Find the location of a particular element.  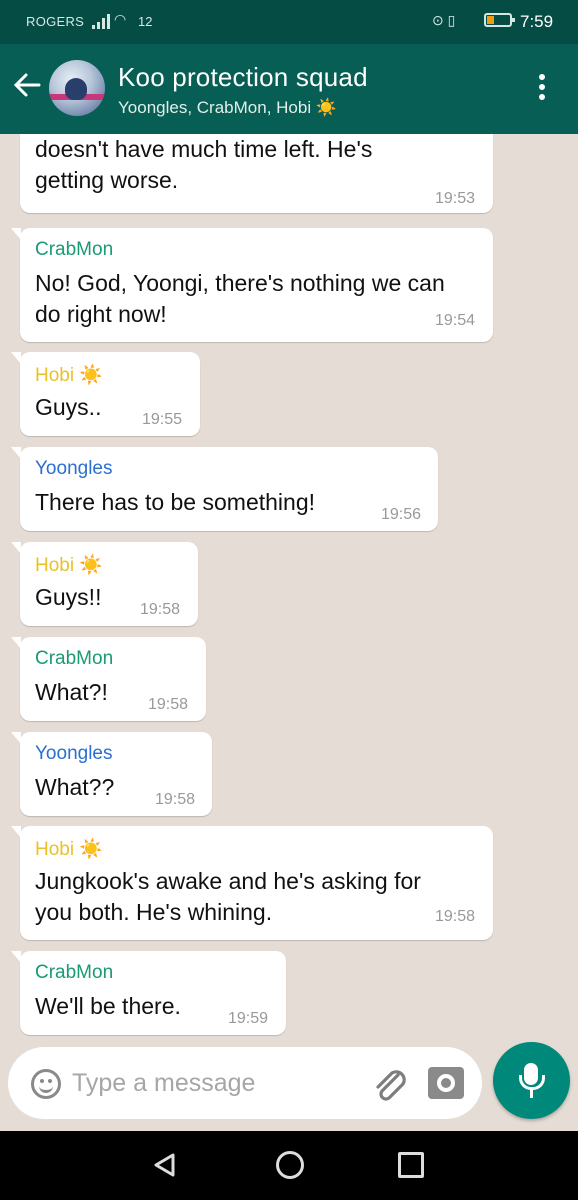

message-time: 19:53 is located at coordinates (455, 198).